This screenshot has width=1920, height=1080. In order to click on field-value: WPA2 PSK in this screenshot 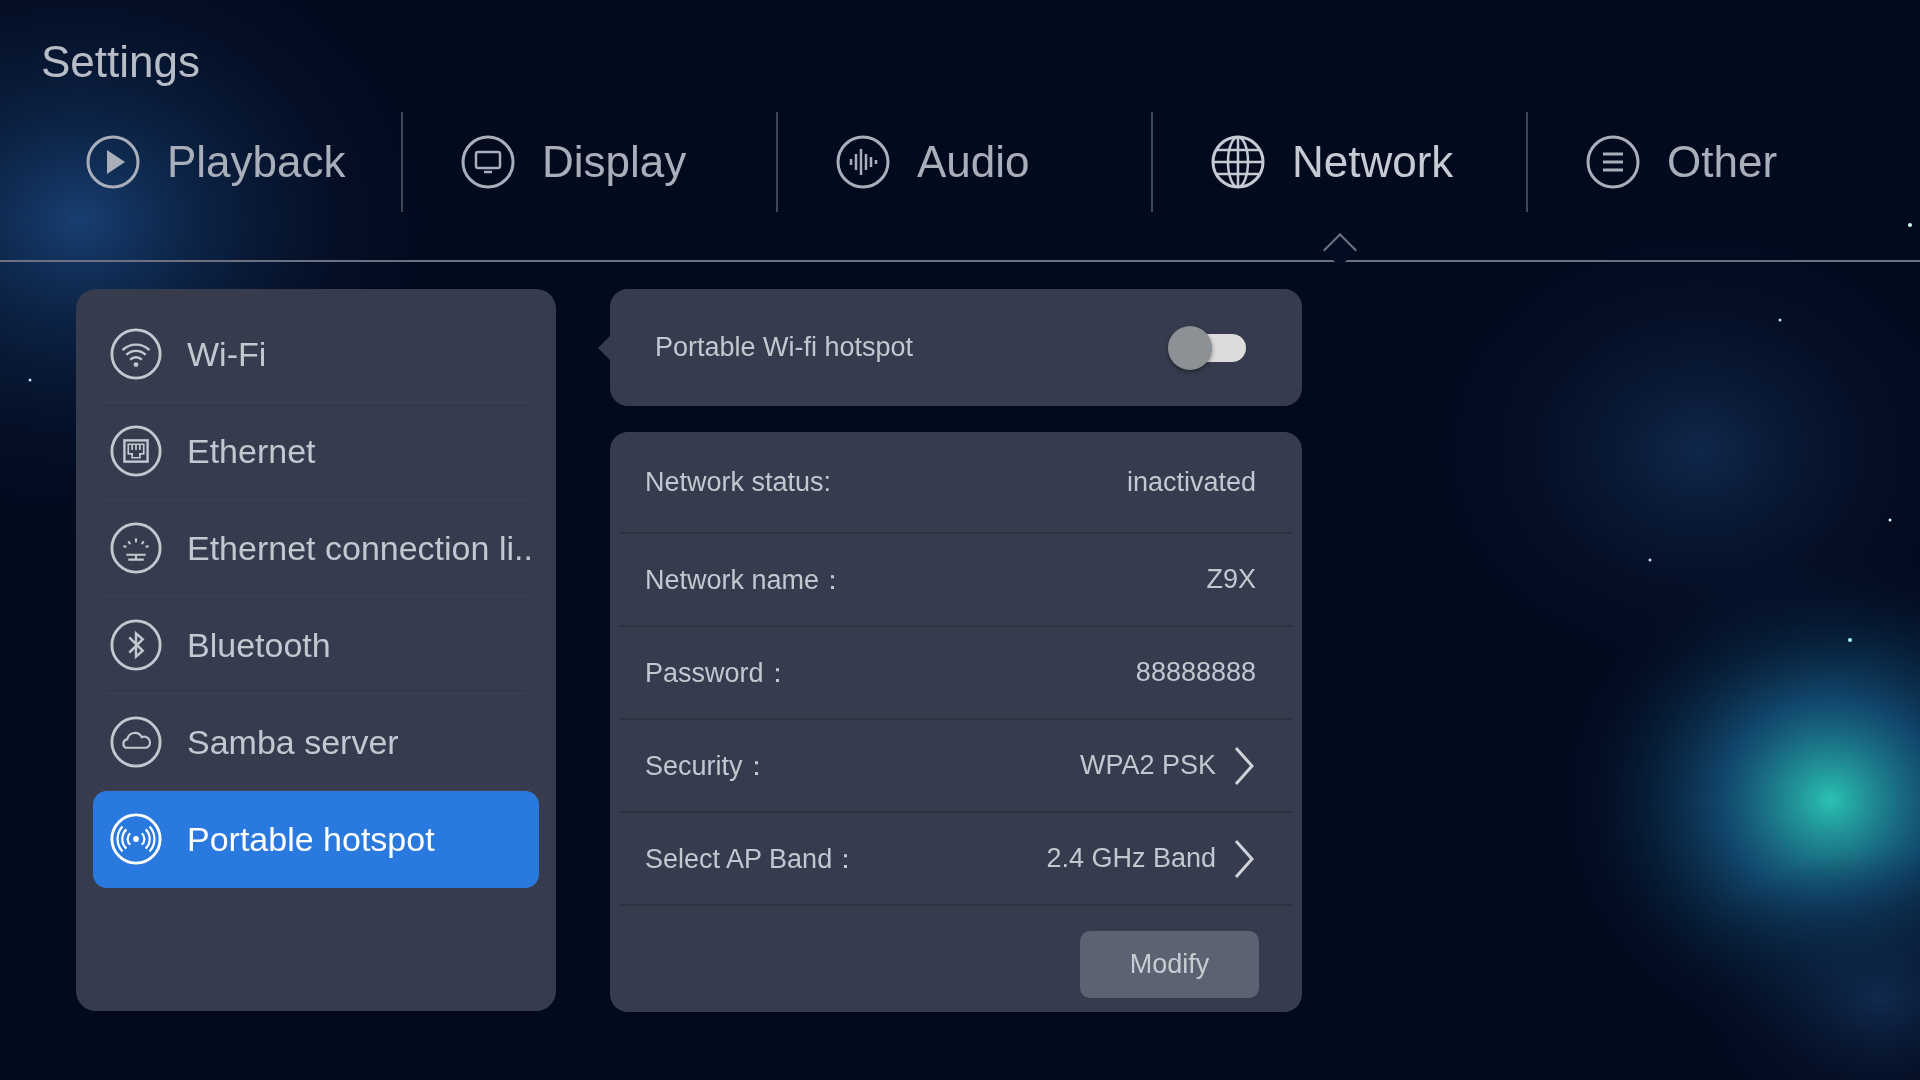, I will do `click(1147, 765)`.